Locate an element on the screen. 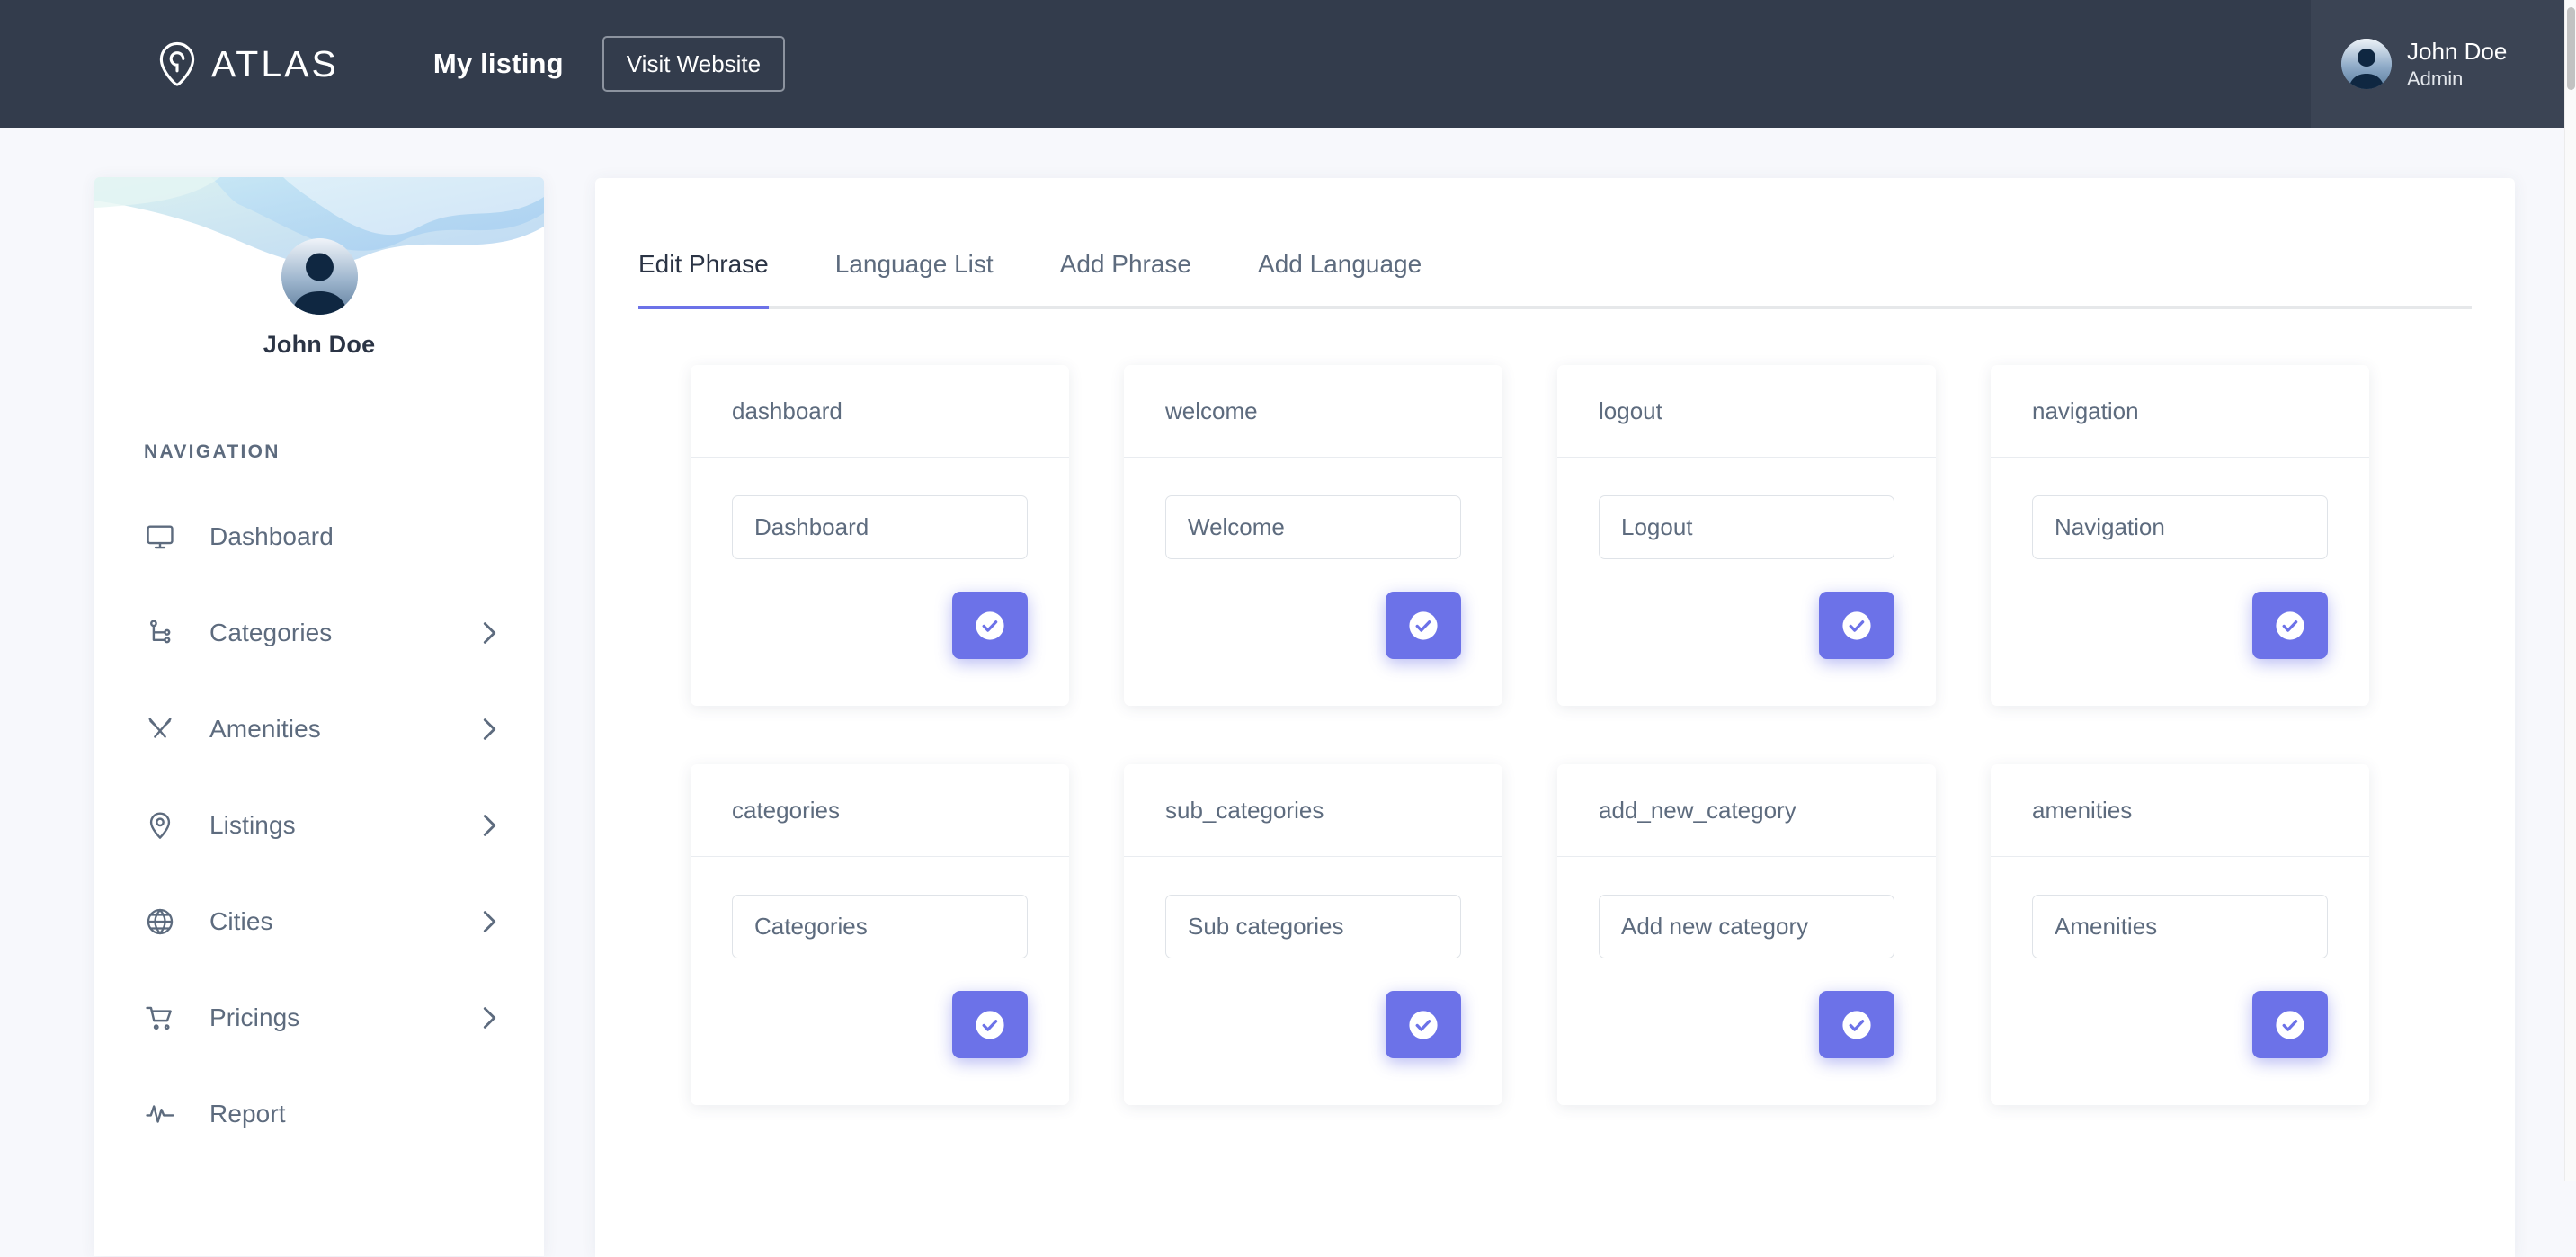 This screenshot has width=2576, height=1257. phrase-key: sub_categories is located at coordinates (1313, 810).